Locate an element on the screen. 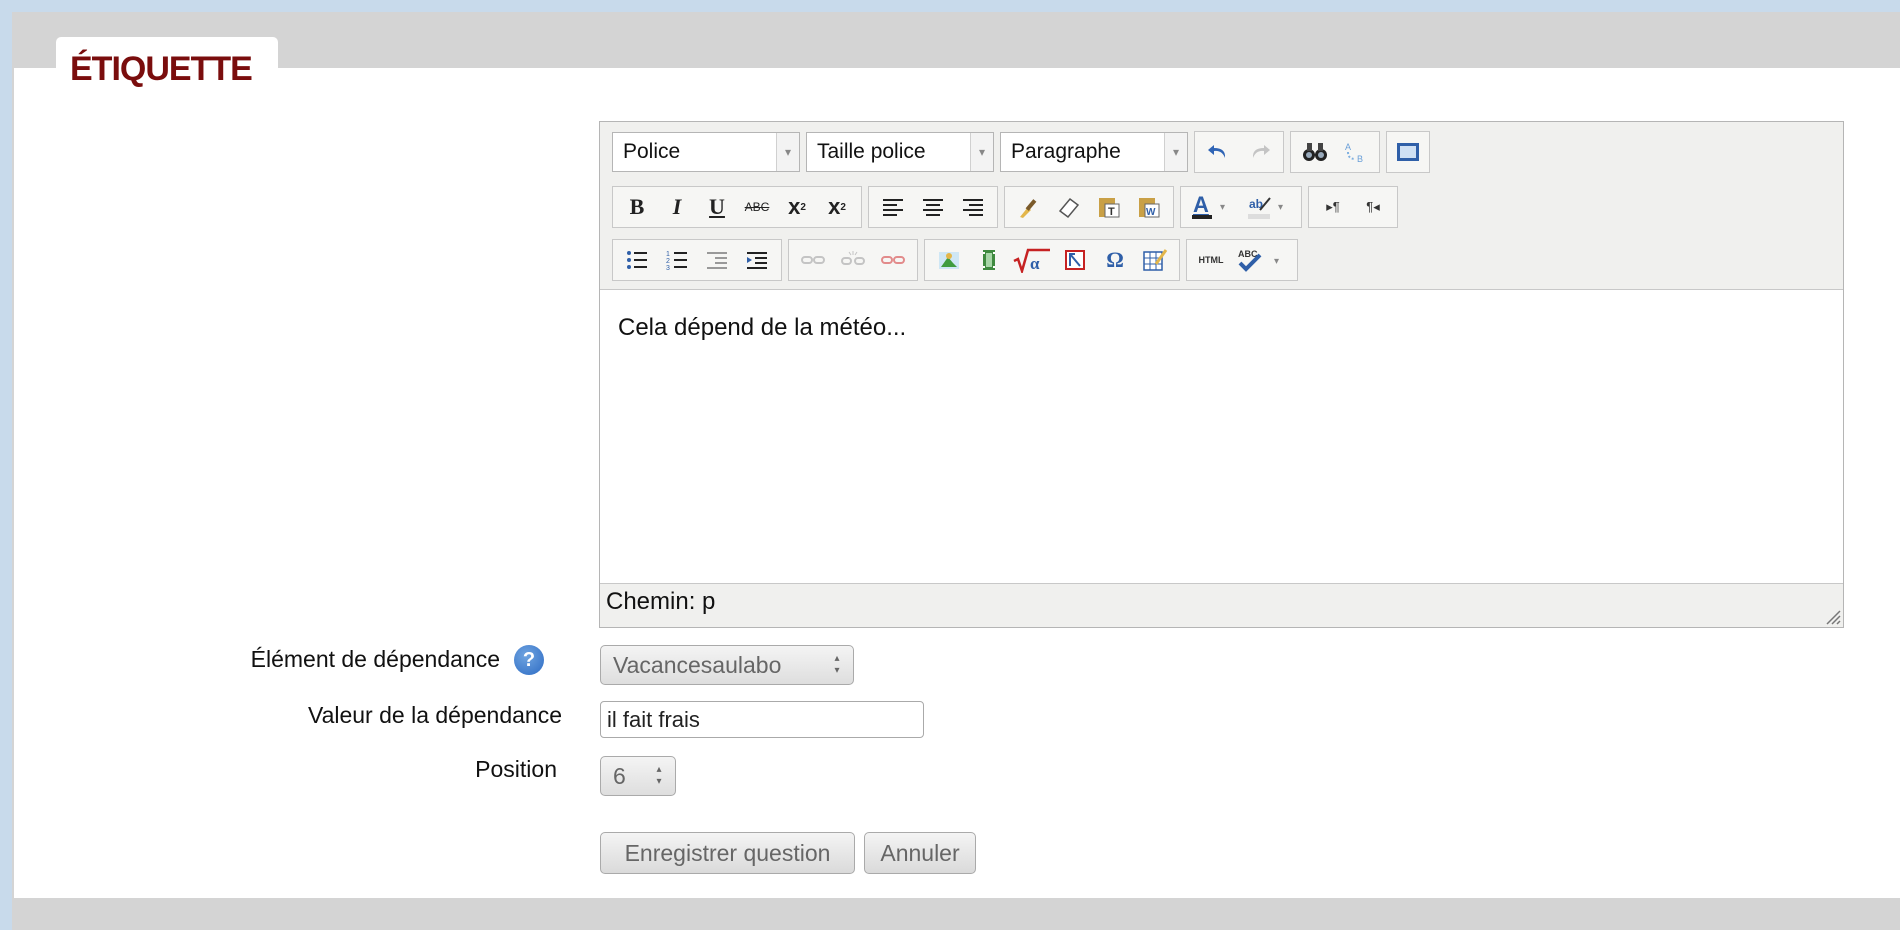 The image size is (1900, 930). numbered-list-icon: 123 is located at coordinates (677, 260).